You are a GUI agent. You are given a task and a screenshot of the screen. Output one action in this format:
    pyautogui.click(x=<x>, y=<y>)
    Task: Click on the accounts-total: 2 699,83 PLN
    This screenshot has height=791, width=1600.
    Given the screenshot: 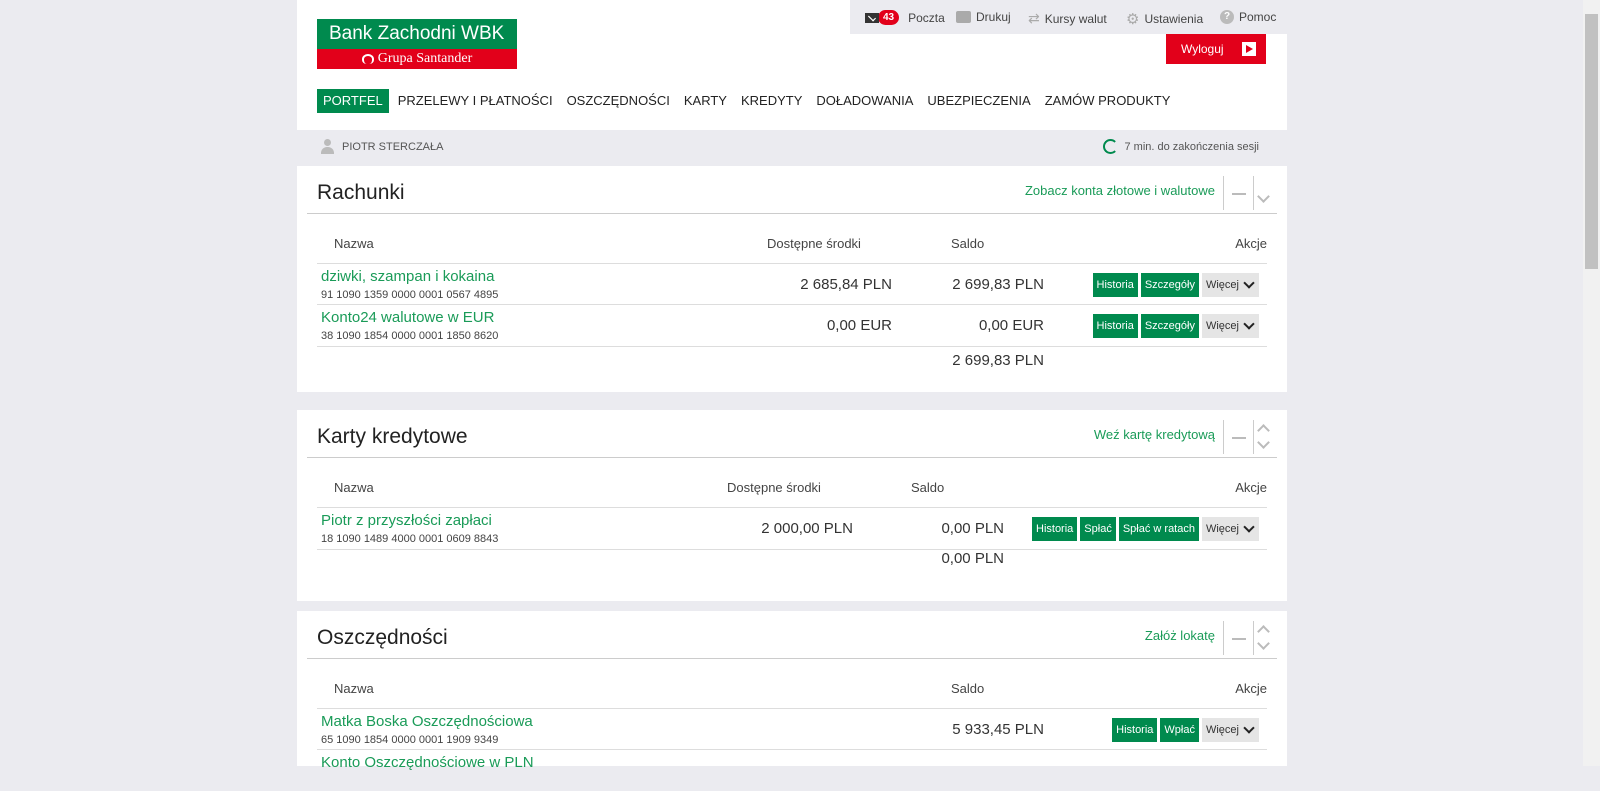 What is the action you would take?
    pyautogui.click(x=998, y=360)
    